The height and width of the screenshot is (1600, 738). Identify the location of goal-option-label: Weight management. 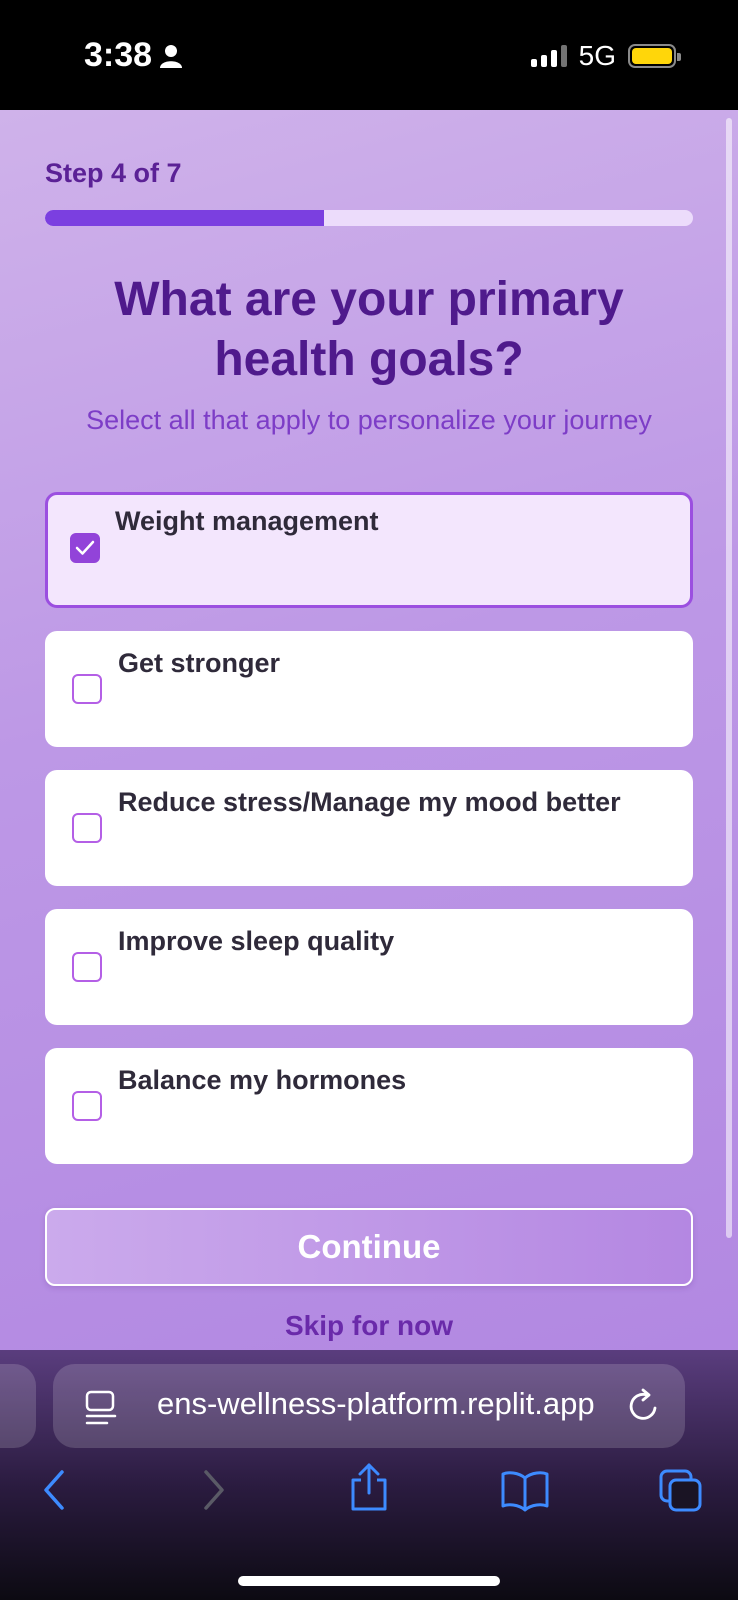
(247, 521).